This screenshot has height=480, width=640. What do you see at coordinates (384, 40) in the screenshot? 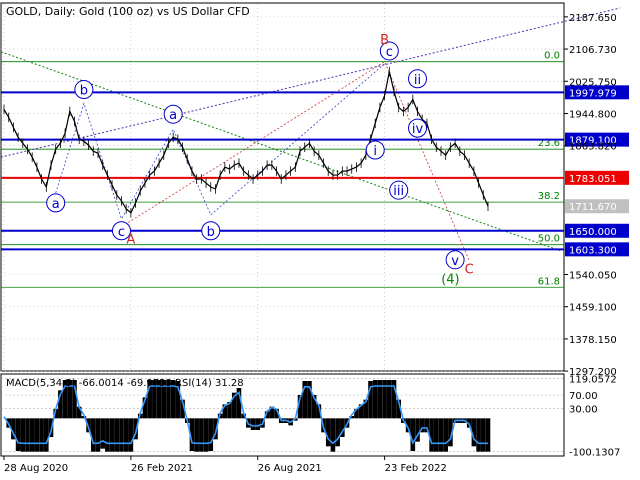
I see `wave-label: B` at bounding box center [384, 40].